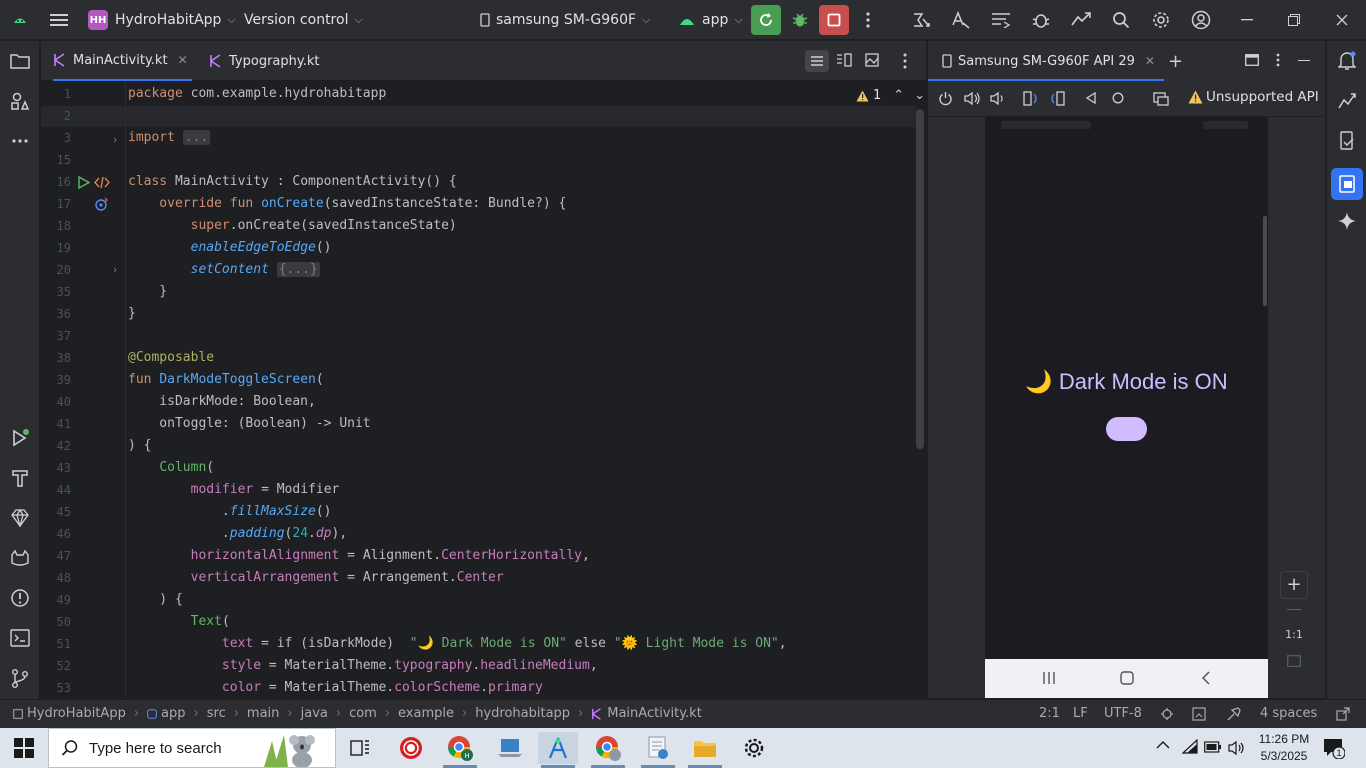  What do you see at coordinates (921, 20) in the screenshot?
I see `profiler-icon` at bounding box center [921, 20].